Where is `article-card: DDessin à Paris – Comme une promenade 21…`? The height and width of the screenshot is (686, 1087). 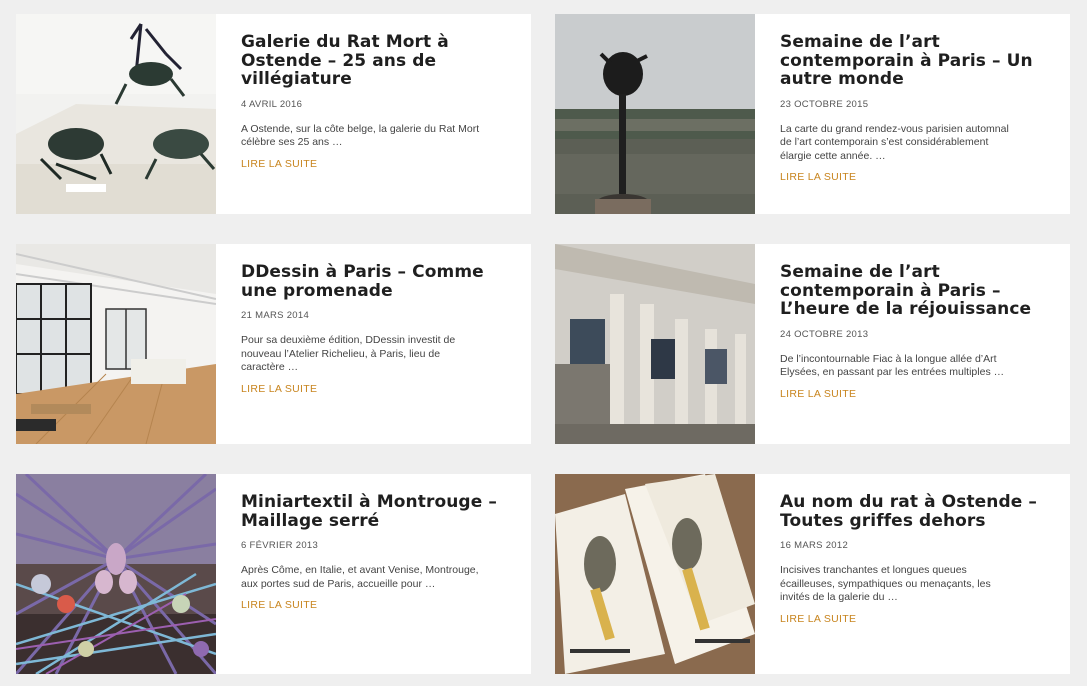 article-card: DDessin à Paris – Comme une promenade 21… is located at coordinates (273, 344).